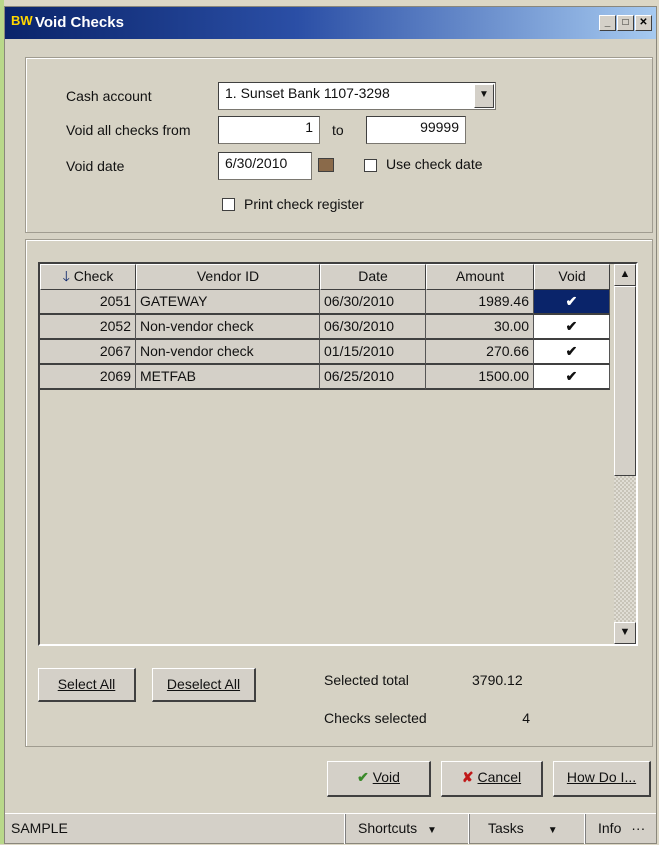 The width and height of the screenshot is (659, 845). I want to click on void-from-label: Void all checks from, so click(128, 130).